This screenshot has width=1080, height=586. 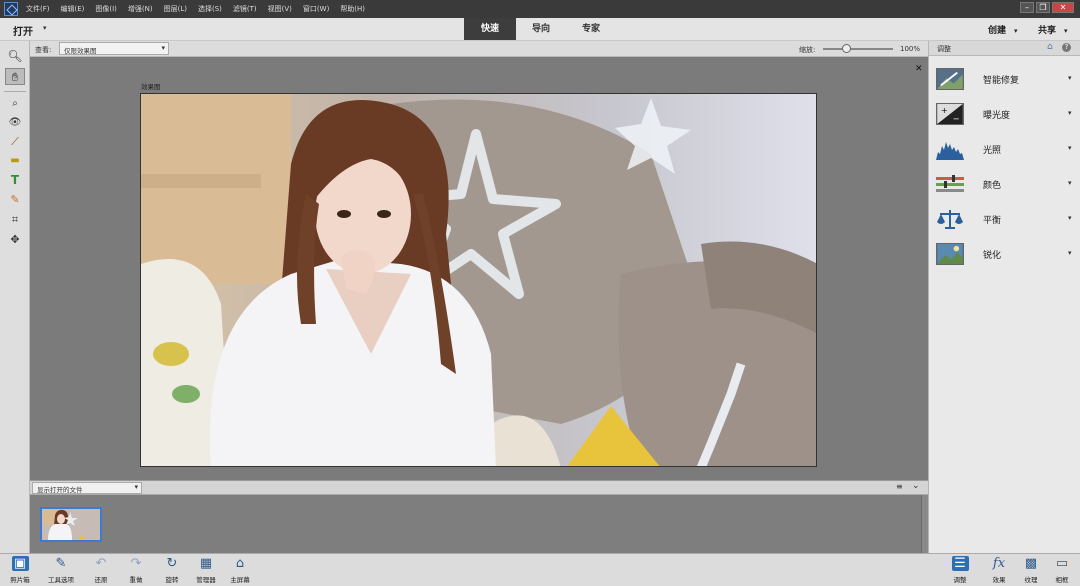 What do you see at coordinates (240, 563) in the screenshot?
I see `home-screen-icon: ⌂` at bounding box center [240, 563].